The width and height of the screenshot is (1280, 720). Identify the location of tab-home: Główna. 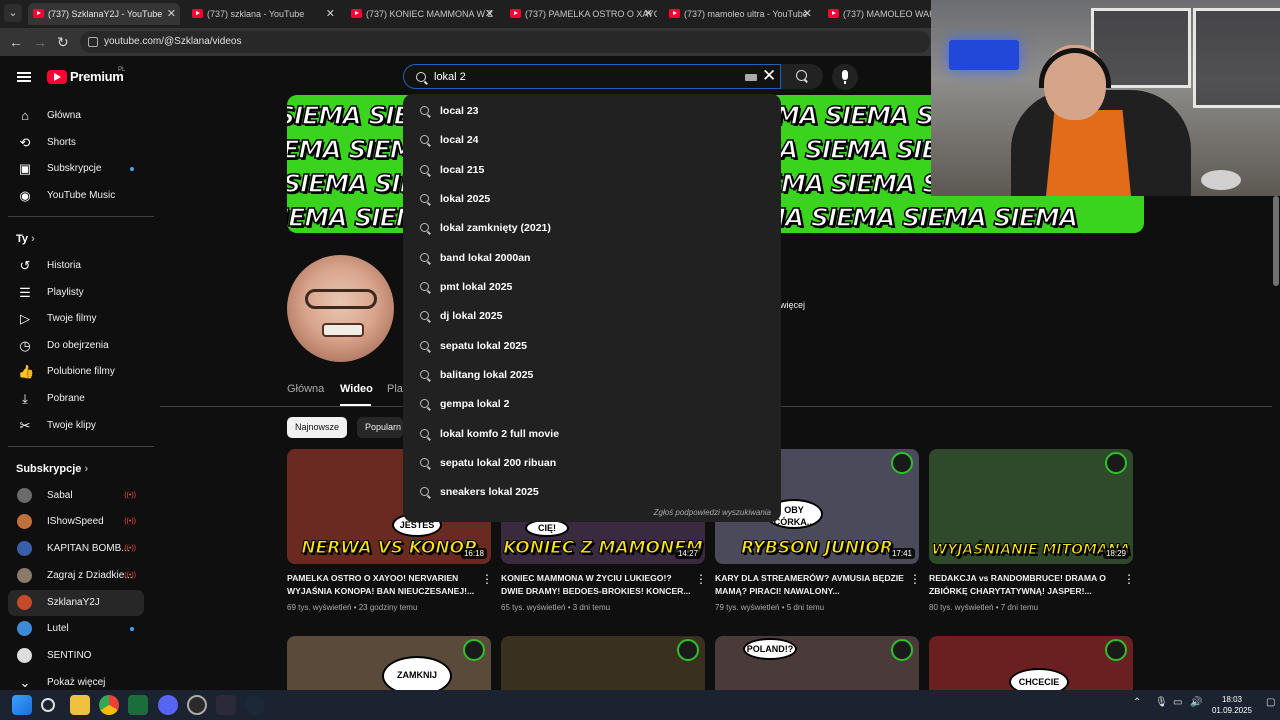
(305, 389).